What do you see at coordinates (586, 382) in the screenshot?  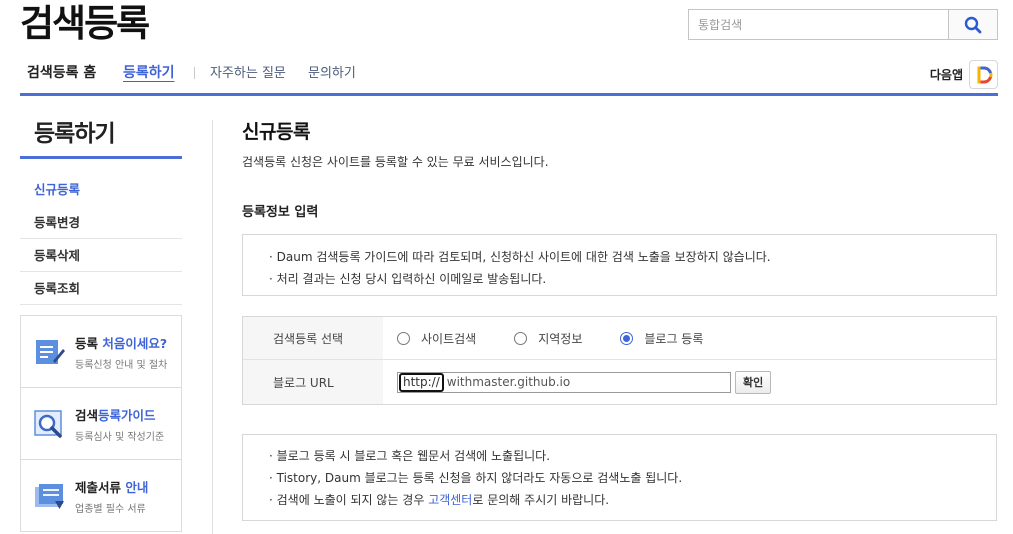 I see `blog-url-input` at bounding box center [586, 382].